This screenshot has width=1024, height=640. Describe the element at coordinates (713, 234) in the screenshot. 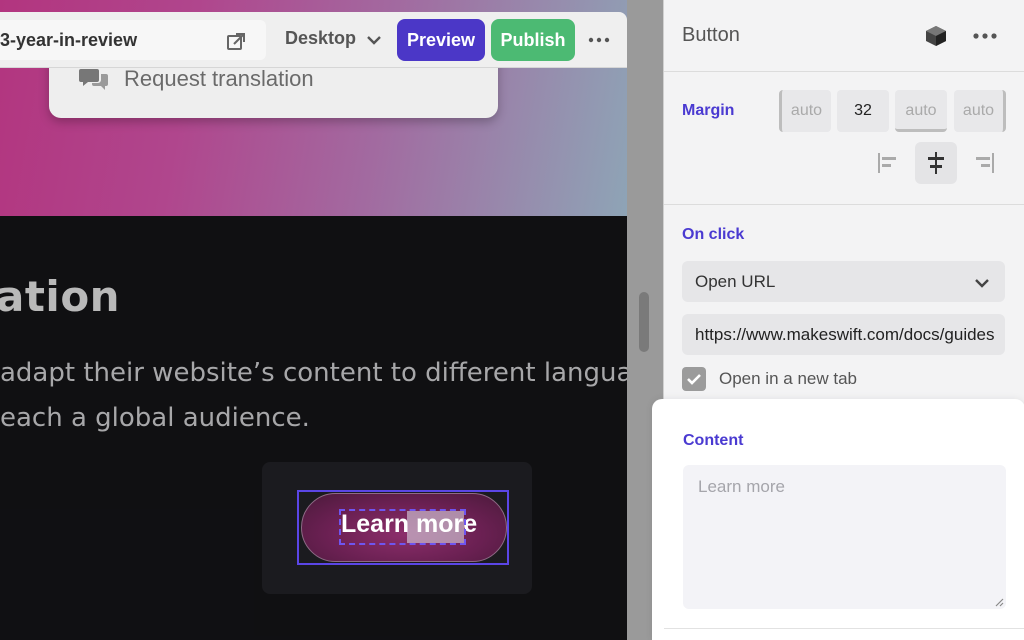

I see `on-click-label: On click` at that location.